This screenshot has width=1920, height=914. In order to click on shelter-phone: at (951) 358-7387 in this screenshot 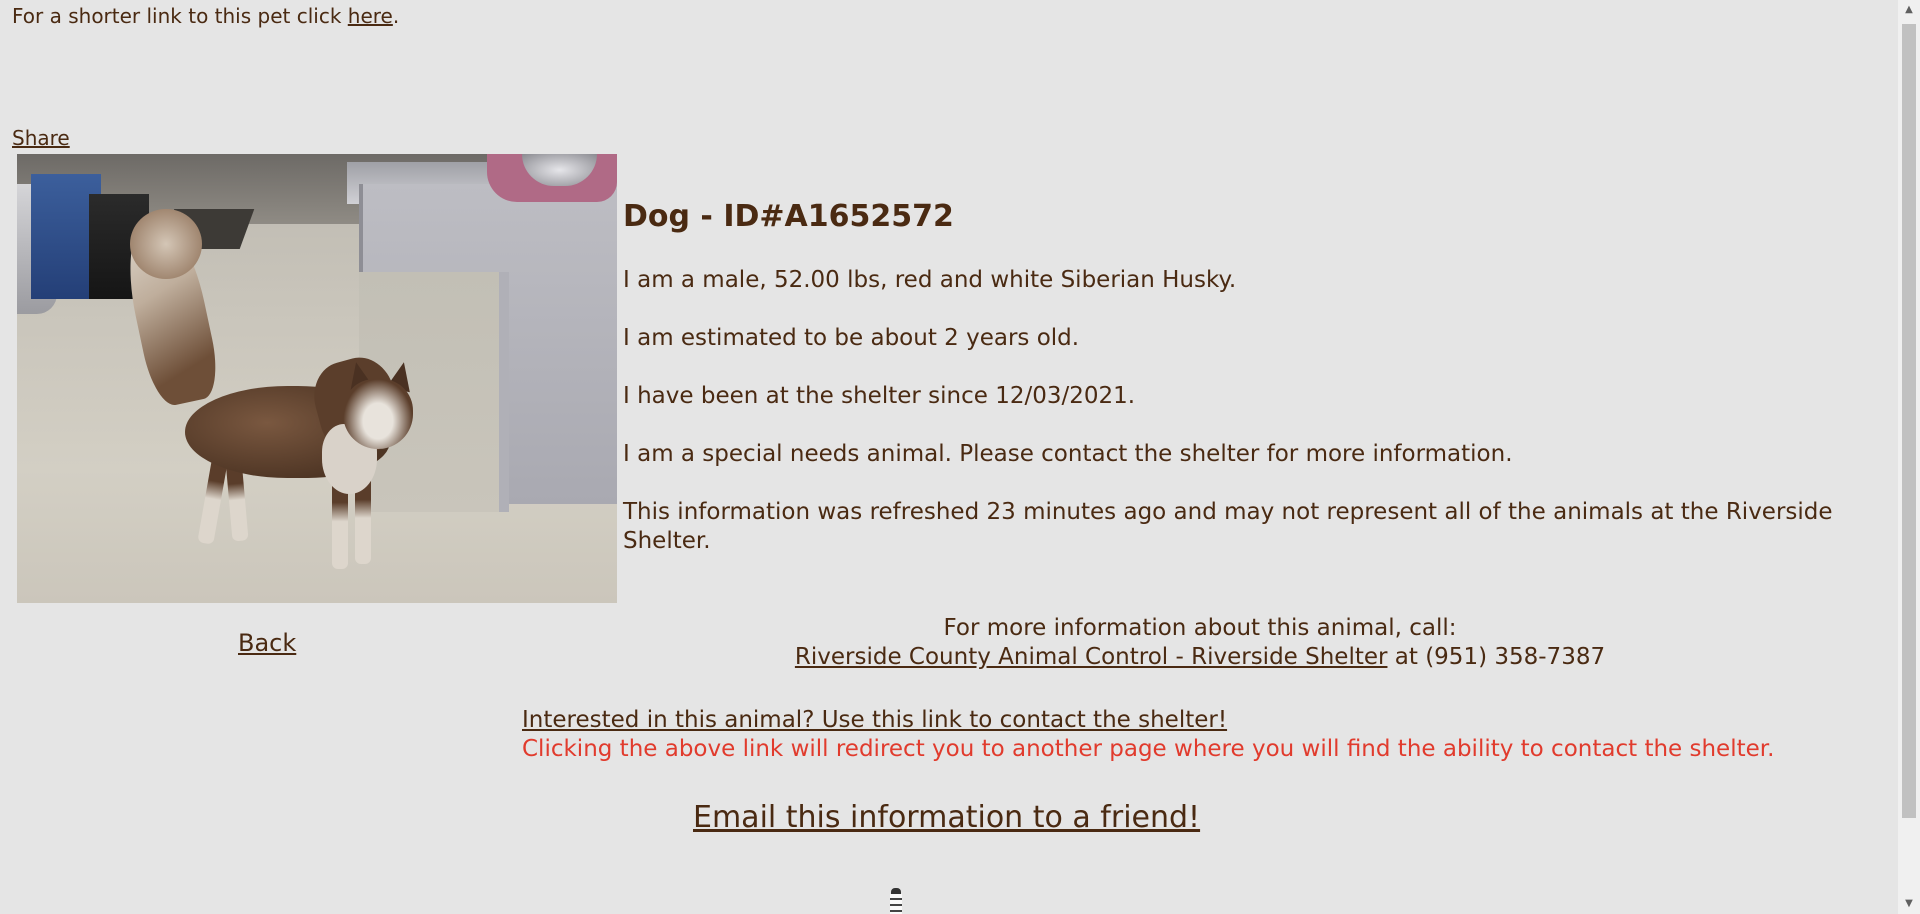, I will do `click(1496, 657)`.